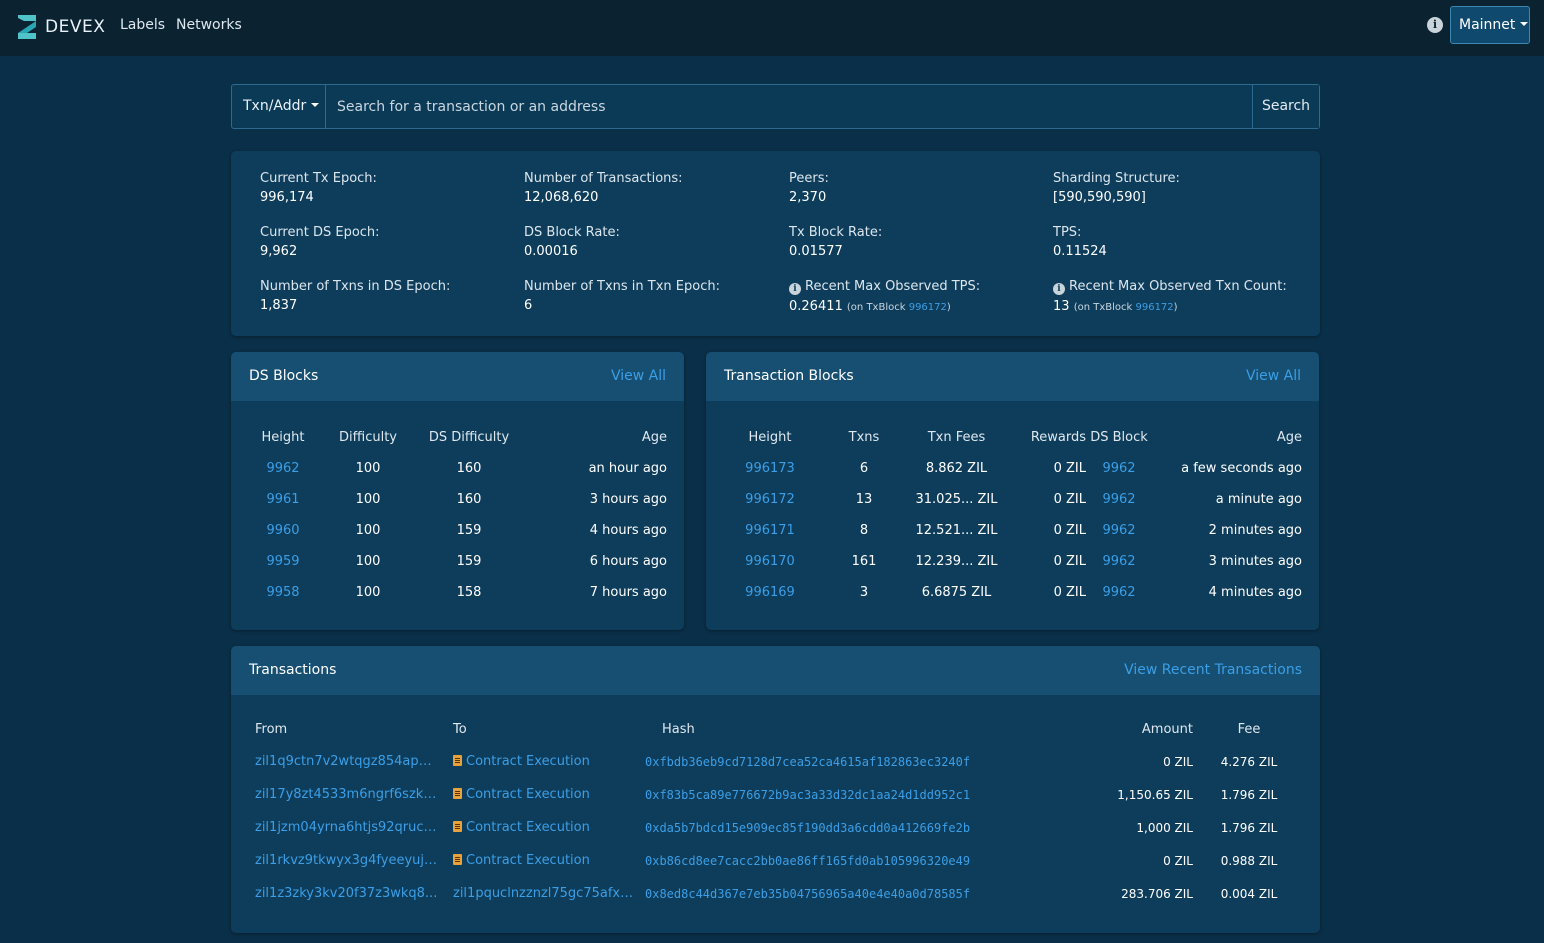 The height and width of the screenshot is (943, 1544). What do you see at coordinates (770, 468) in the screenshot?
I see `tx-block-height-link: 996173` at bounding box center [770, 468].